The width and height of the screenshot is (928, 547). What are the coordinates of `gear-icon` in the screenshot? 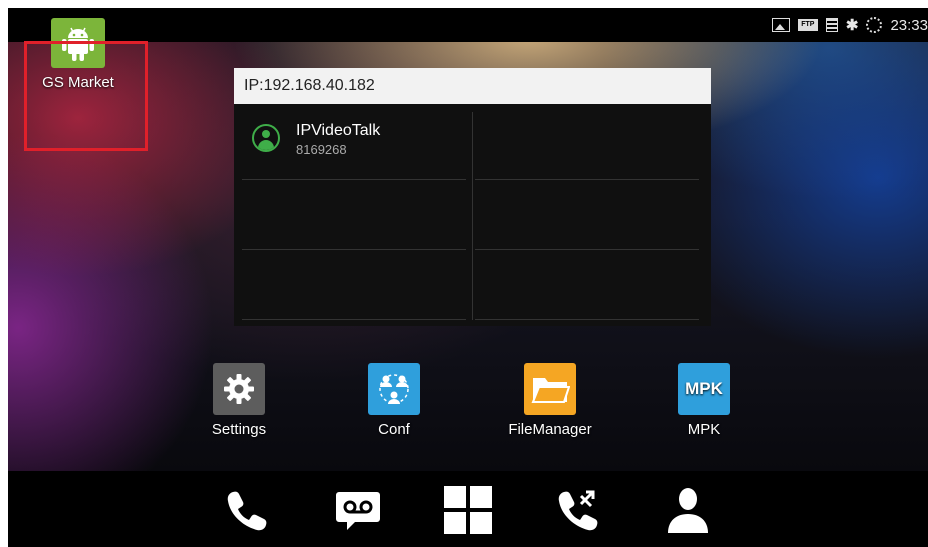 It's located at (239, 389).